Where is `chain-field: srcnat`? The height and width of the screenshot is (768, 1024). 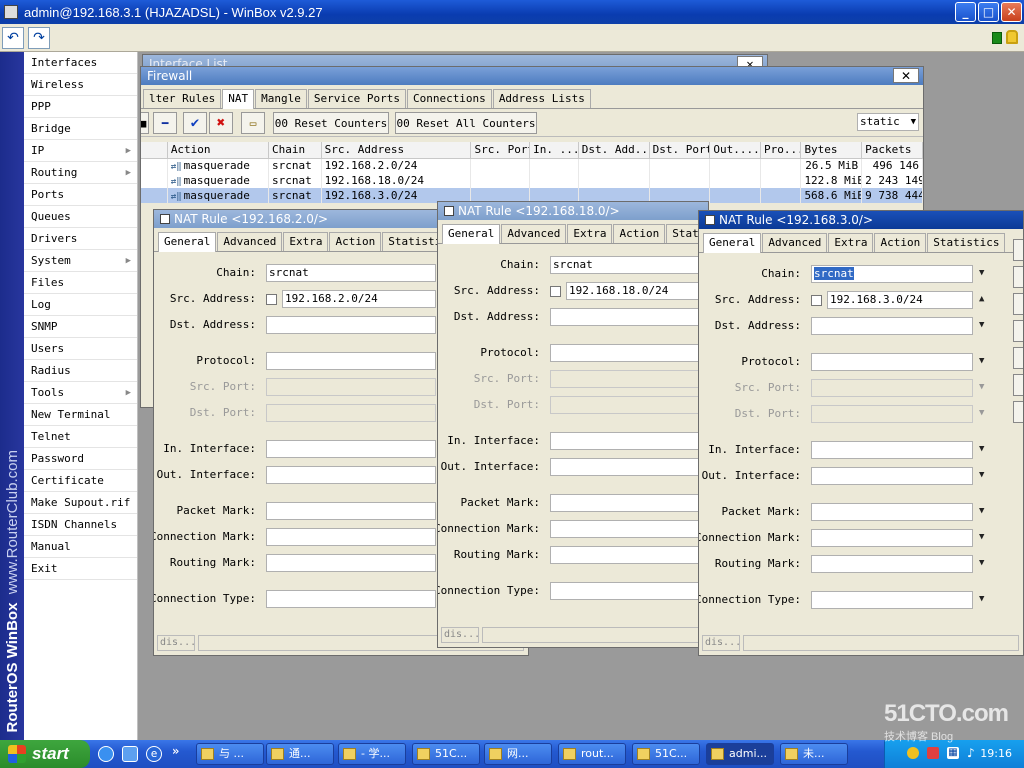
chain-field: srcnat is located at coordinates (351, 273).